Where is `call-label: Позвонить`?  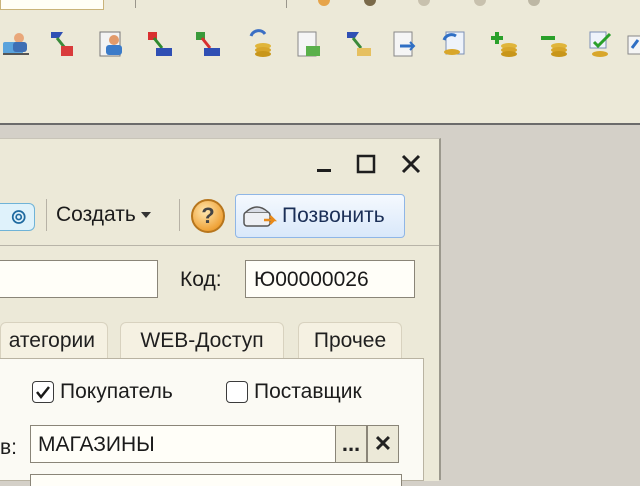
call-label: Позвонить is located at coordinates (333, 215).